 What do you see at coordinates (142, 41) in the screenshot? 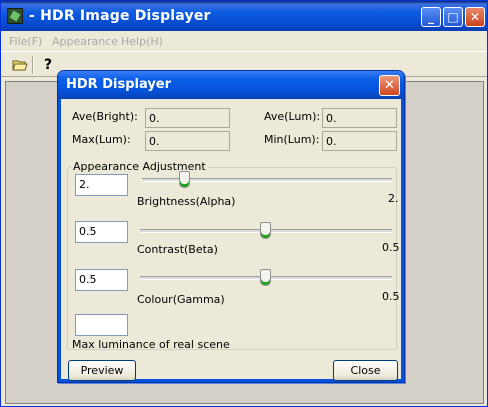
I see `menu-help: Help(H)` at bounding box center [142, 41].